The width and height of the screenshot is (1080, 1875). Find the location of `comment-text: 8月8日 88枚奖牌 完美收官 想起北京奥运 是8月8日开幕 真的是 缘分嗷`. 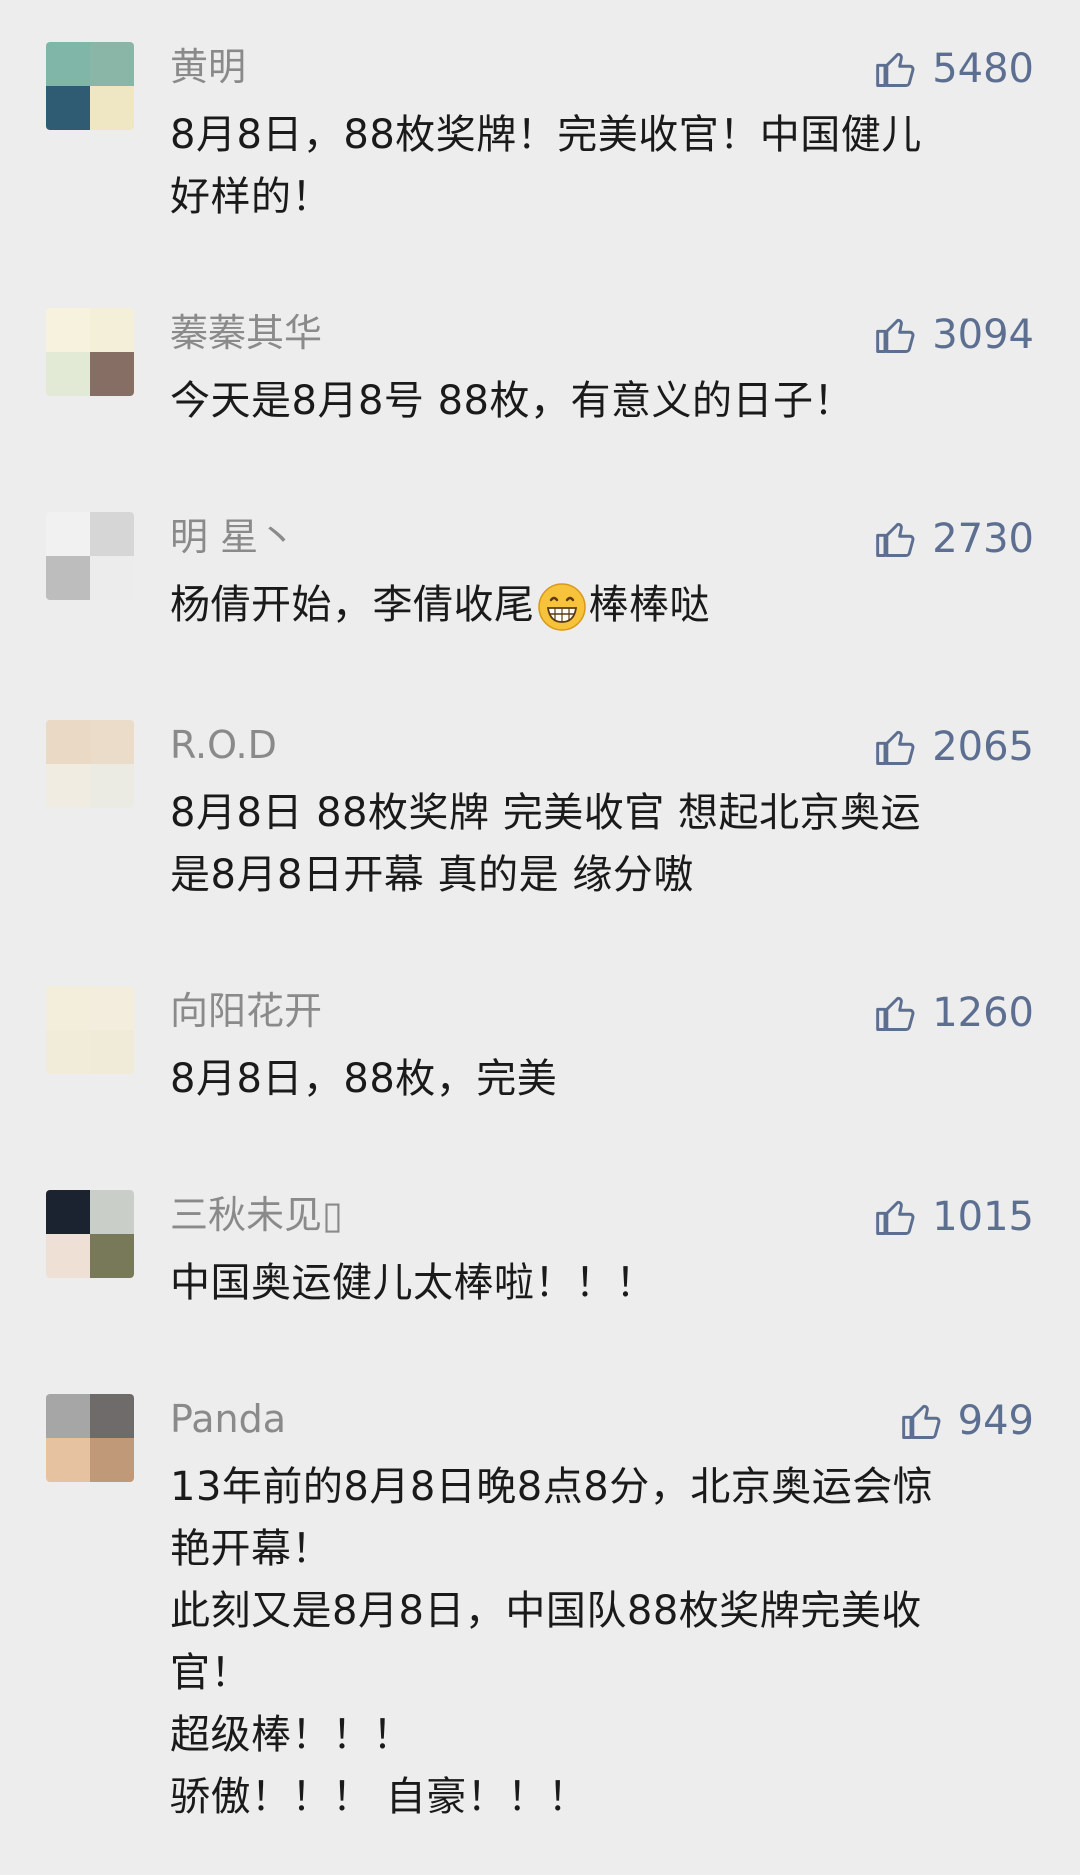

comment-text: 8月8日 88枚奖牌 完美收官 想起北京奥运 是8月8日开幕 真的是 缘分嗷 is located at coordinates (605, 844).